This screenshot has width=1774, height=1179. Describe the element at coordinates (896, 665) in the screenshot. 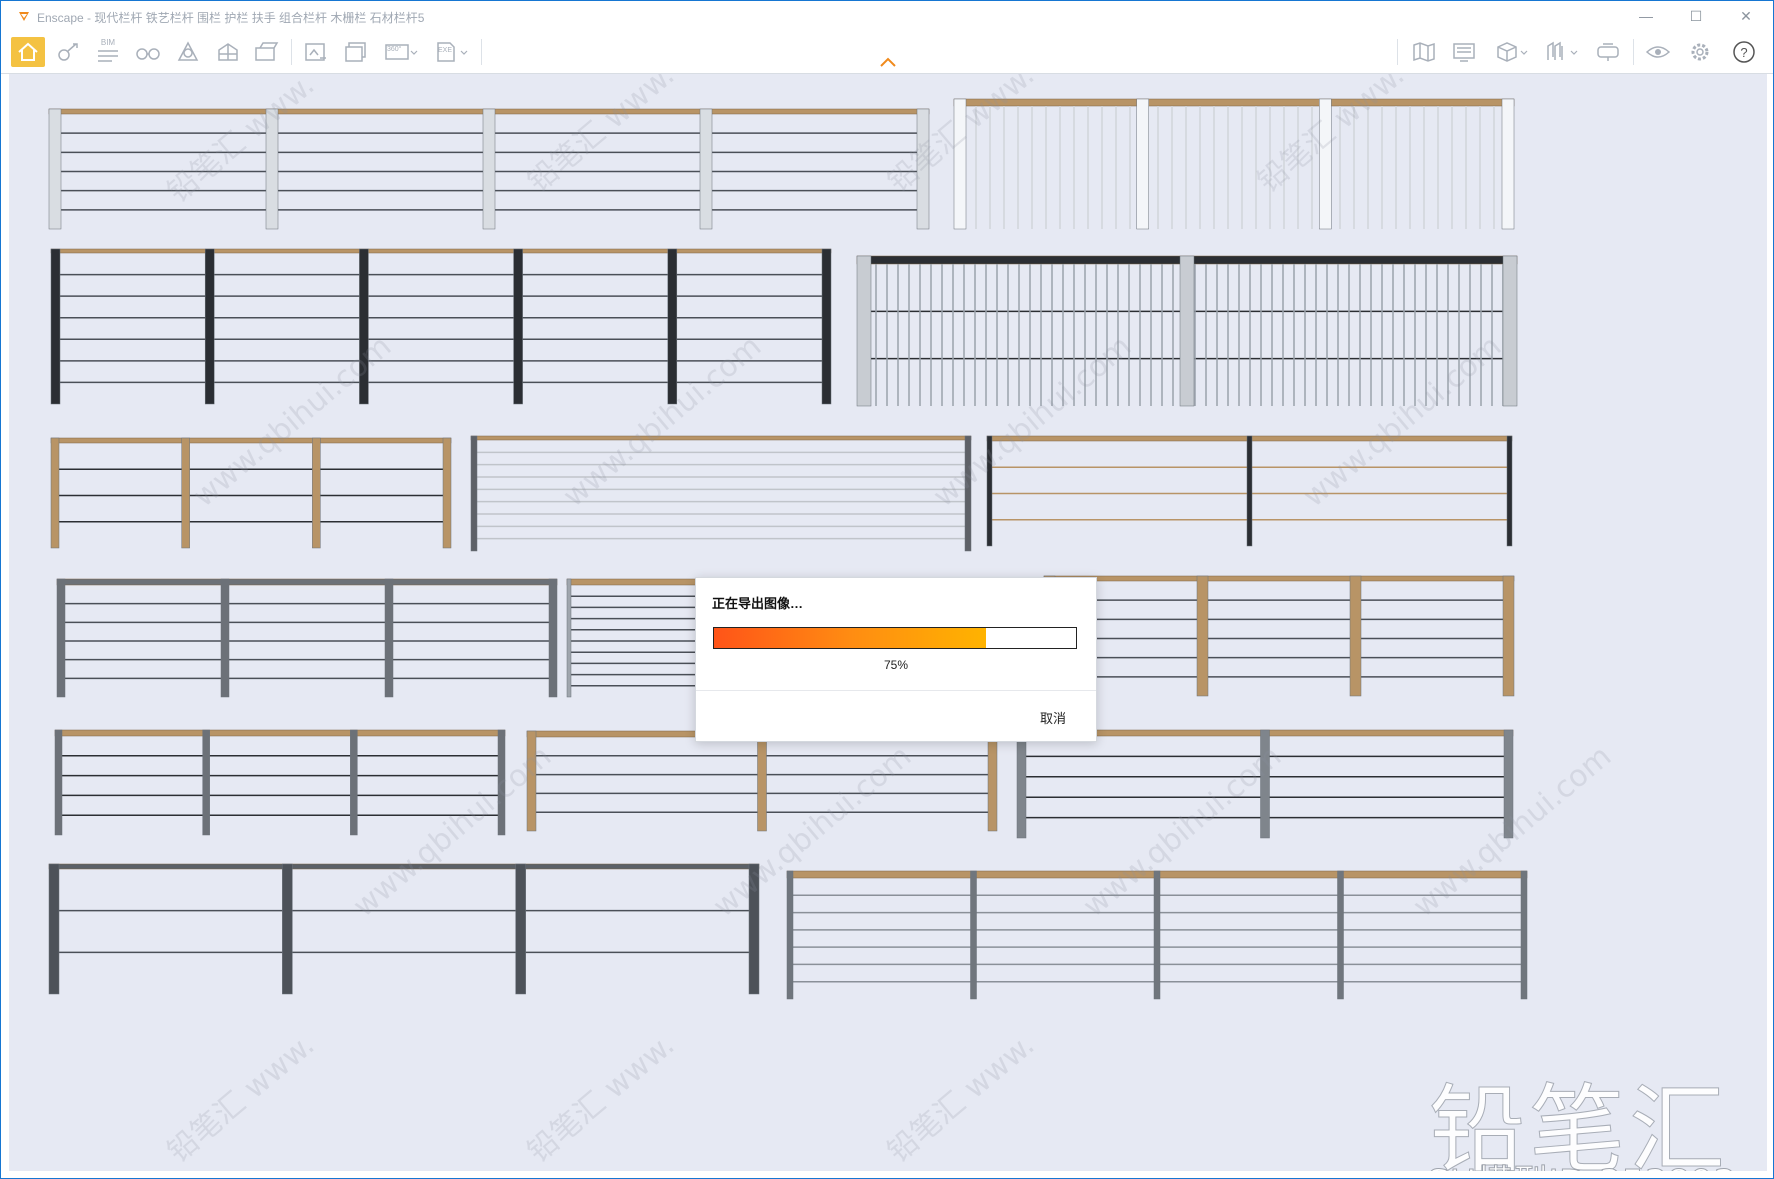

I see `progress-percent: 75%` at that location.